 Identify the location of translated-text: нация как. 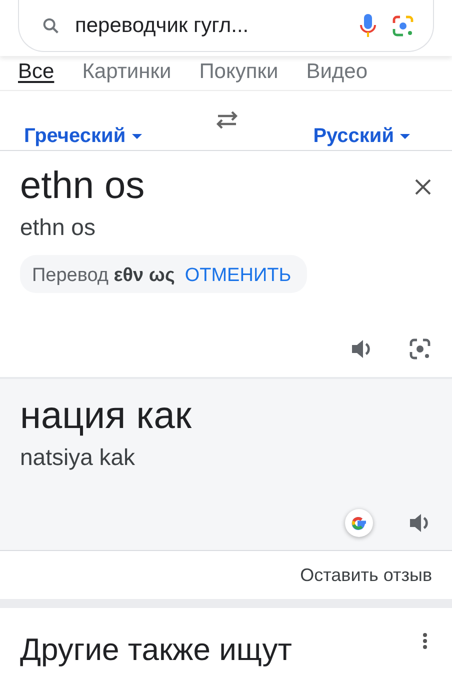
(106, 416).